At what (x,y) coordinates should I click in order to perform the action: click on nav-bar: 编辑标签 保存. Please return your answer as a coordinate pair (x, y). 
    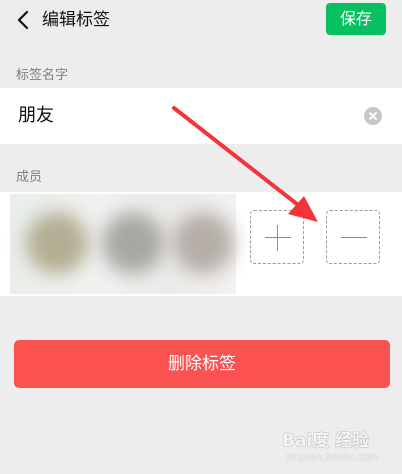
    Looking at the image, I should click on (201, 21).